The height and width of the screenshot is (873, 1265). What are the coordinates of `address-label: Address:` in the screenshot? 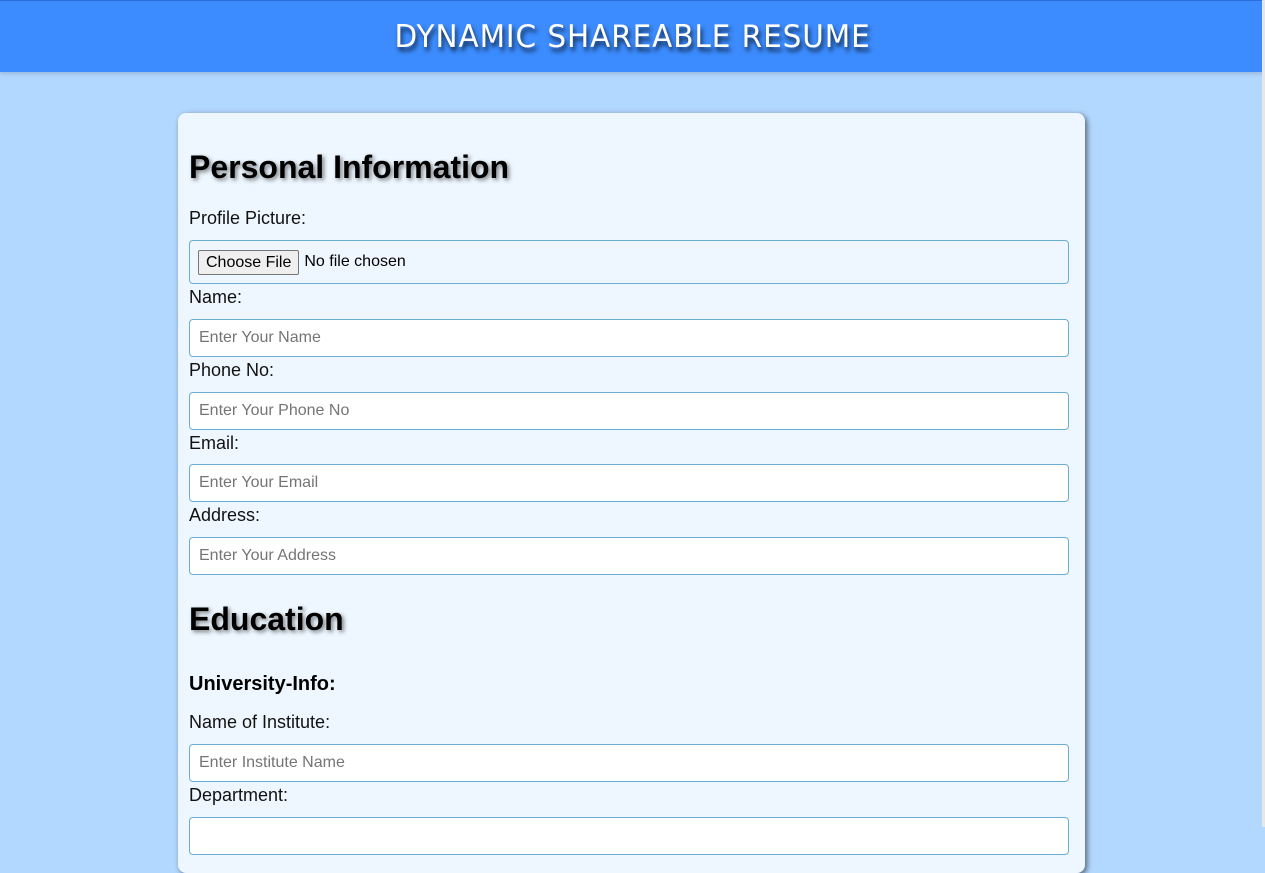 It's located at (225, 515).